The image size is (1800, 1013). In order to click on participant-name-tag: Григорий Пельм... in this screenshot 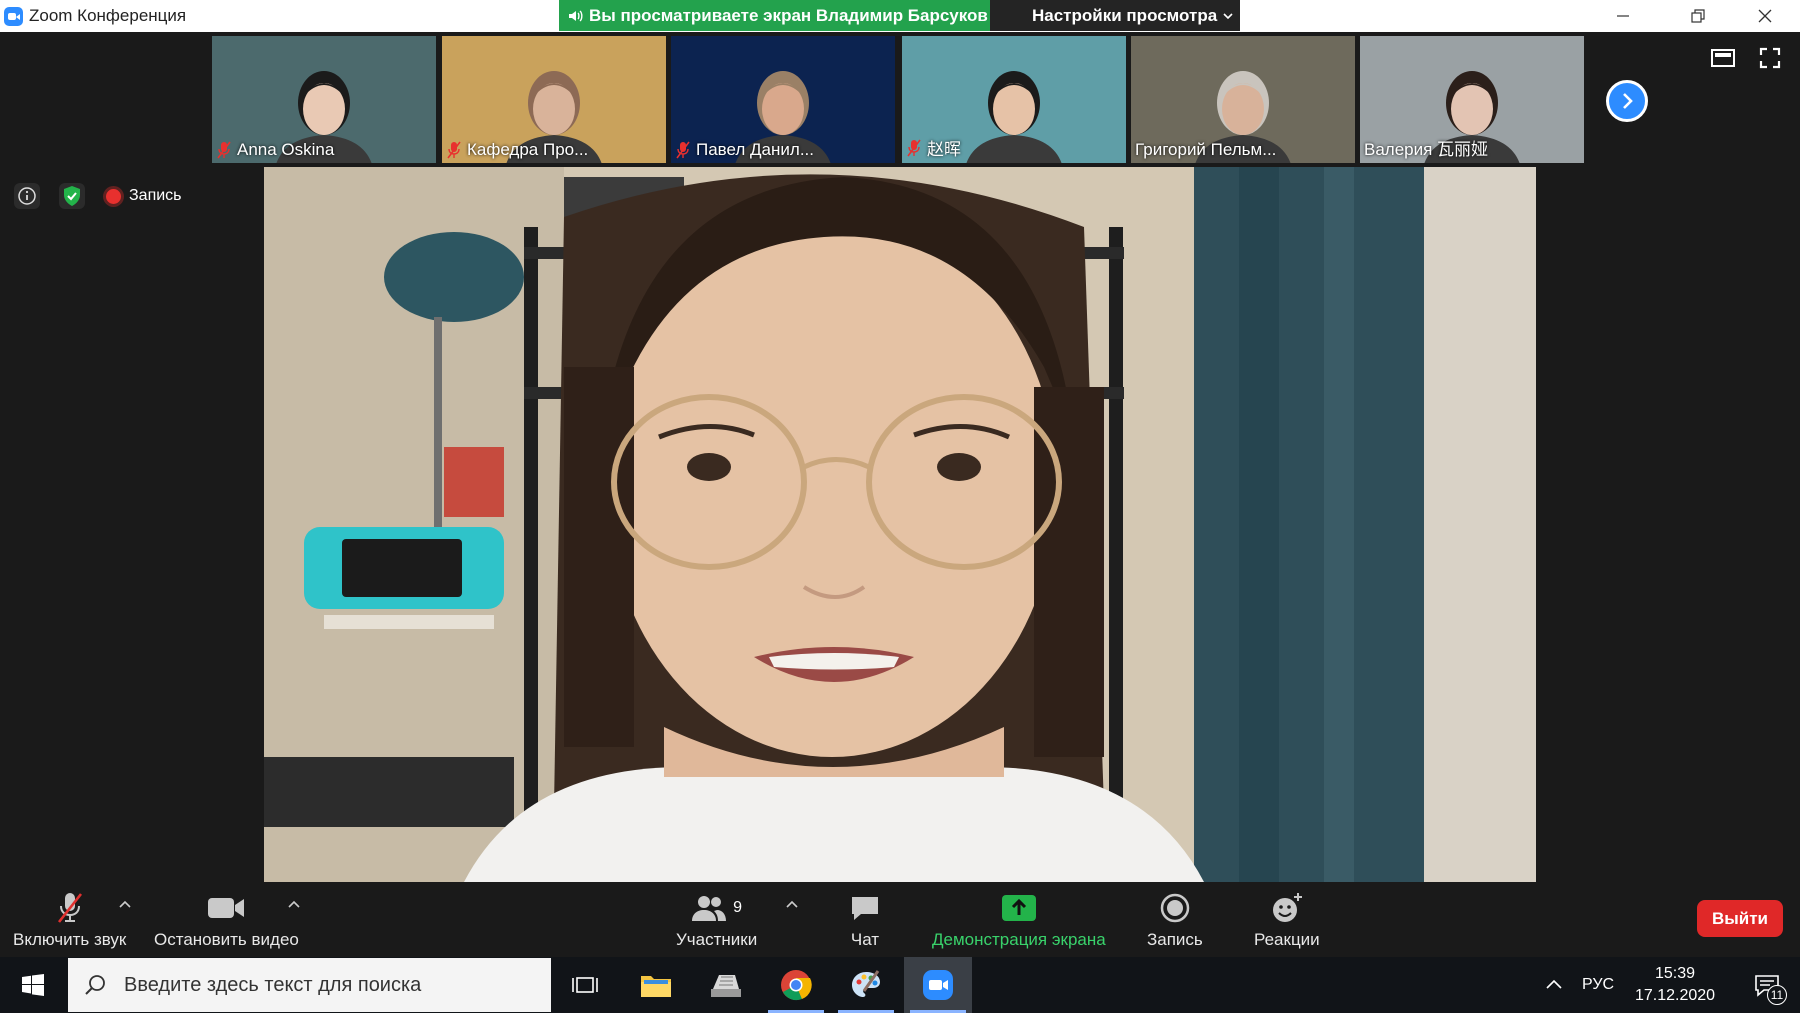, I will do `click(1205, 150)`.